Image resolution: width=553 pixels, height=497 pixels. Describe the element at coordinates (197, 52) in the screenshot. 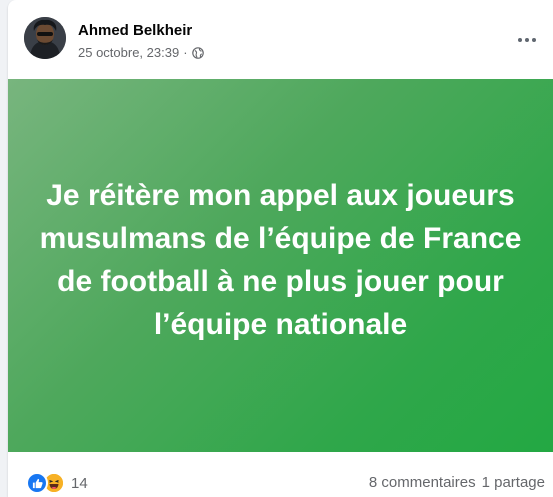

I see `globe-icon` at that location.